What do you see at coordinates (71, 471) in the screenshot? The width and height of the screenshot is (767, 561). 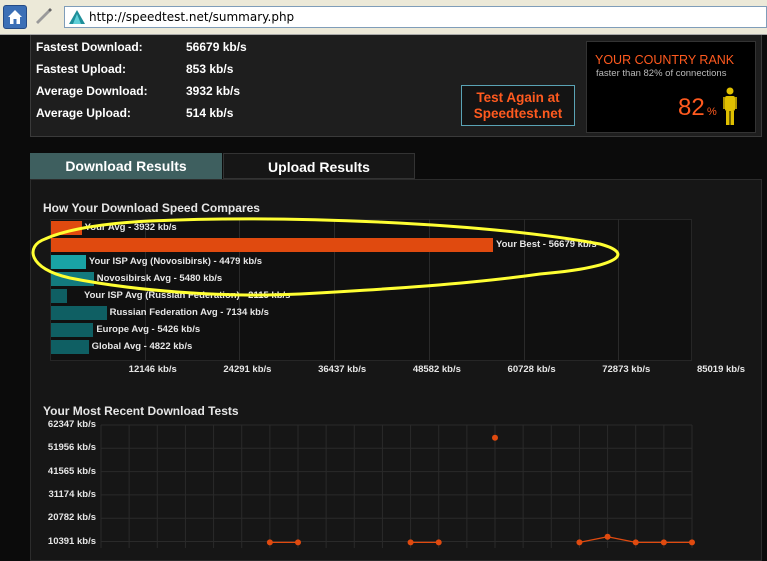 I see `y-tick-label: 41565 kb/s` at bounding box center [71, 471].